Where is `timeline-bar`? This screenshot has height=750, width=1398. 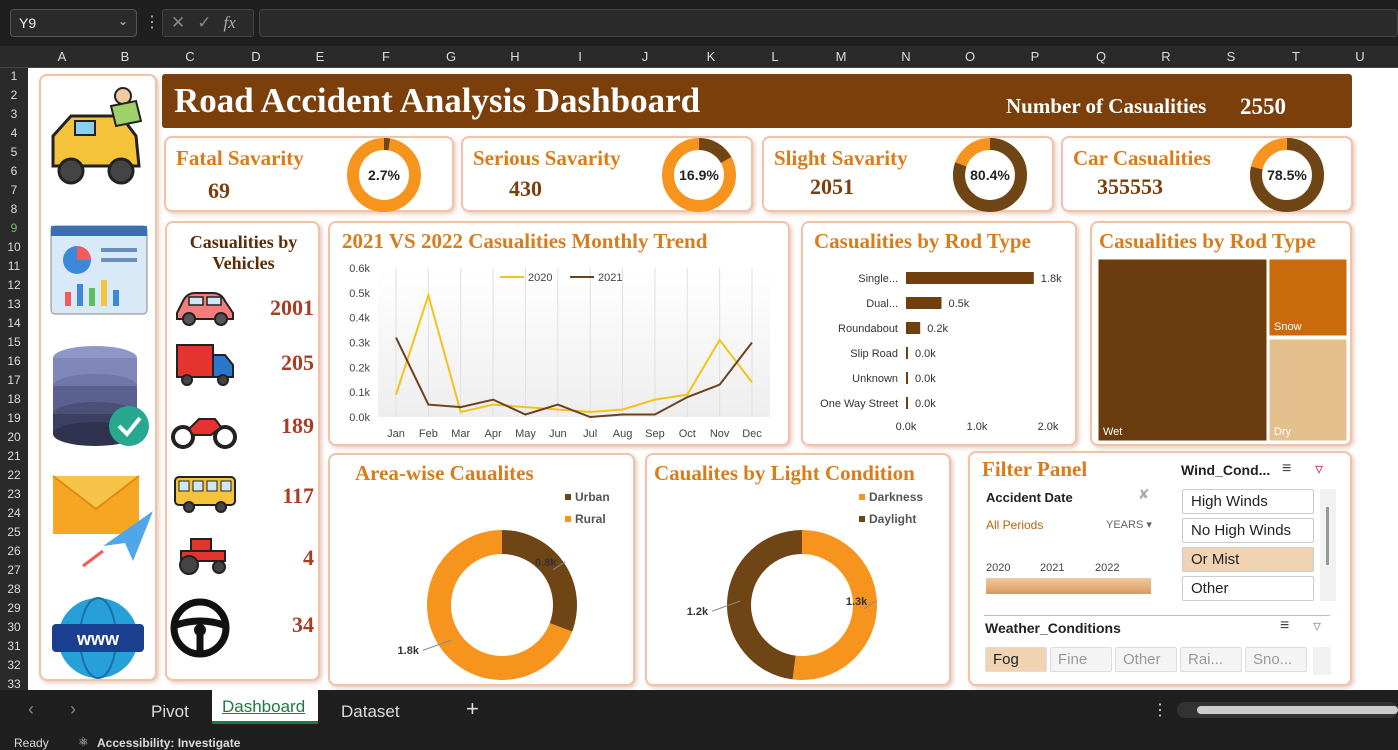 timeline-bar is located at coordinates (1068, 586).